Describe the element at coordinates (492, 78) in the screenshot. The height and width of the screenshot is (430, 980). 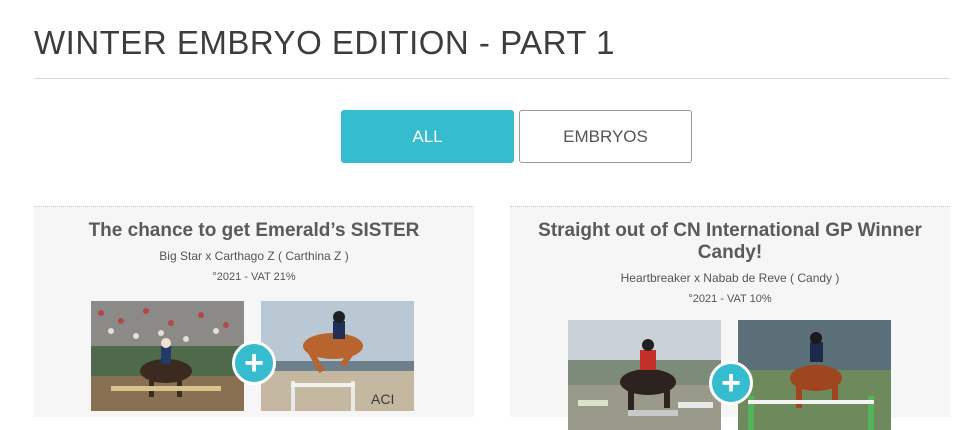
I see `title-divider` at that location.